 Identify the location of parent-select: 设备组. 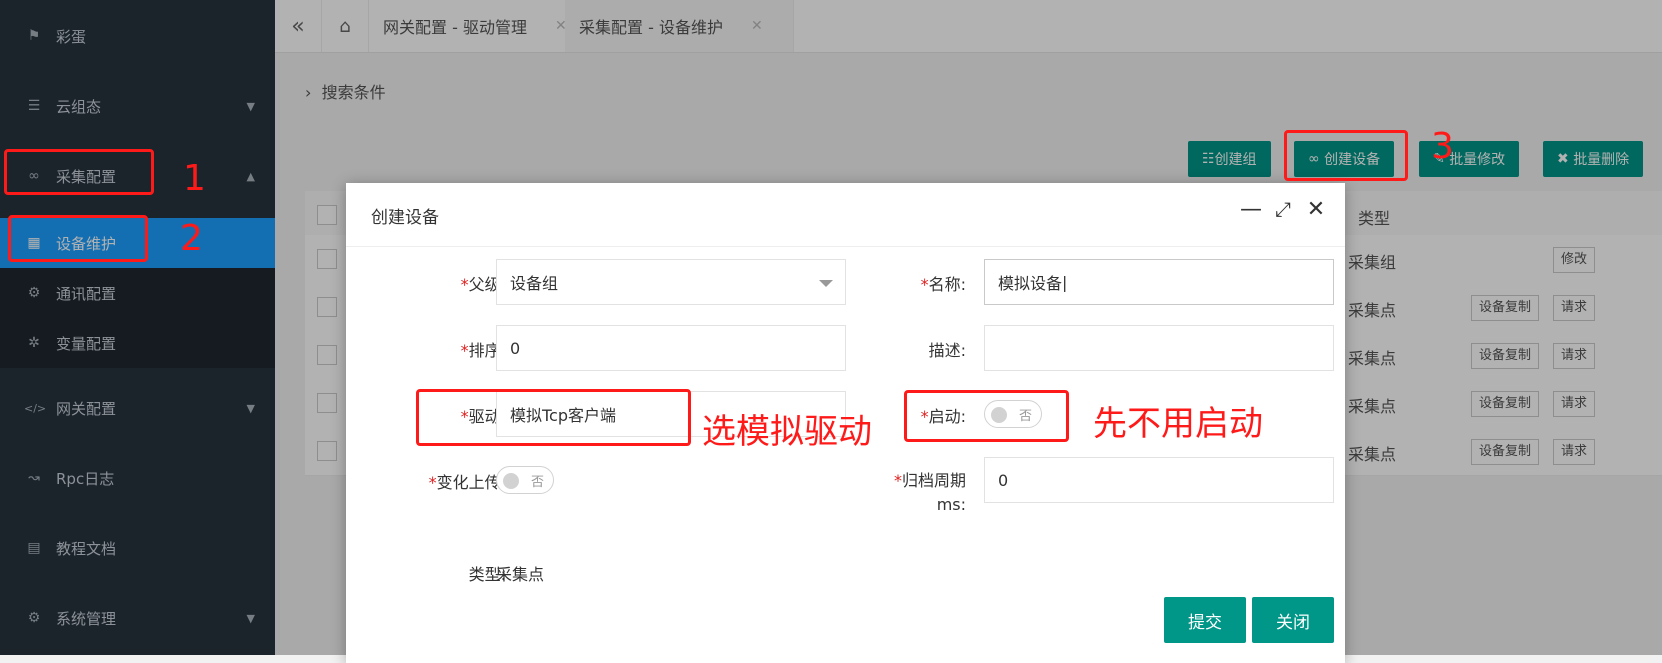
(671, 282).